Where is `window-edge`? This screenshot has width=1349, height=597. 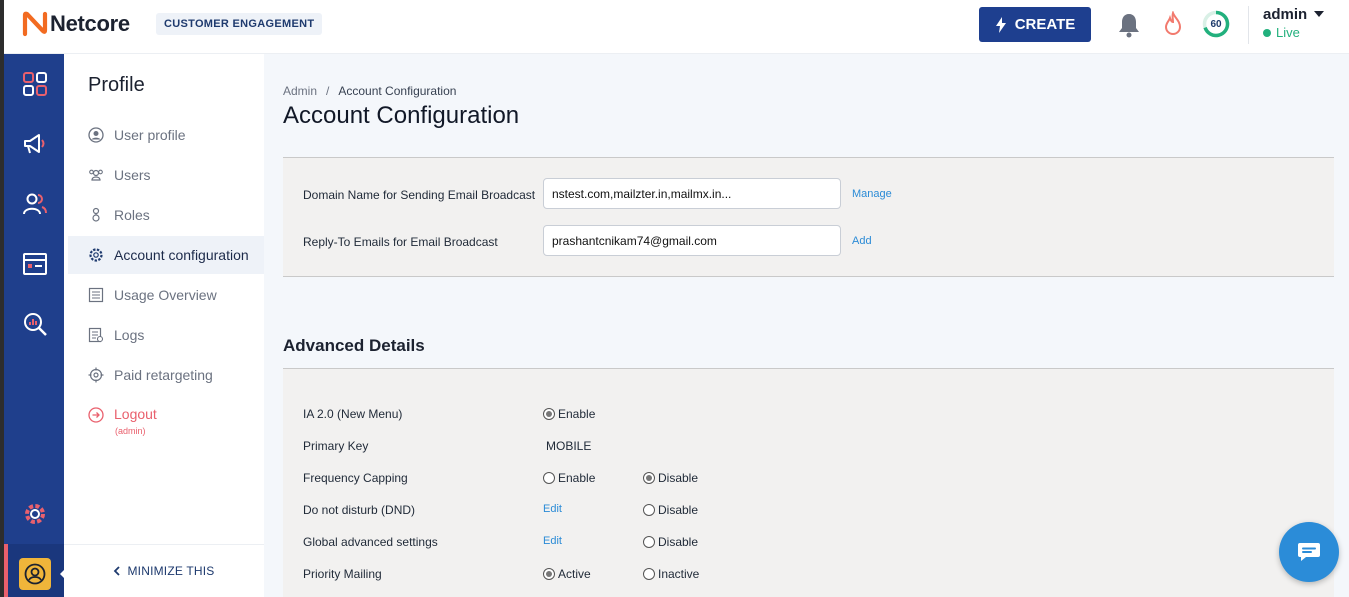
window-edge is located at coordinates (2, 27).